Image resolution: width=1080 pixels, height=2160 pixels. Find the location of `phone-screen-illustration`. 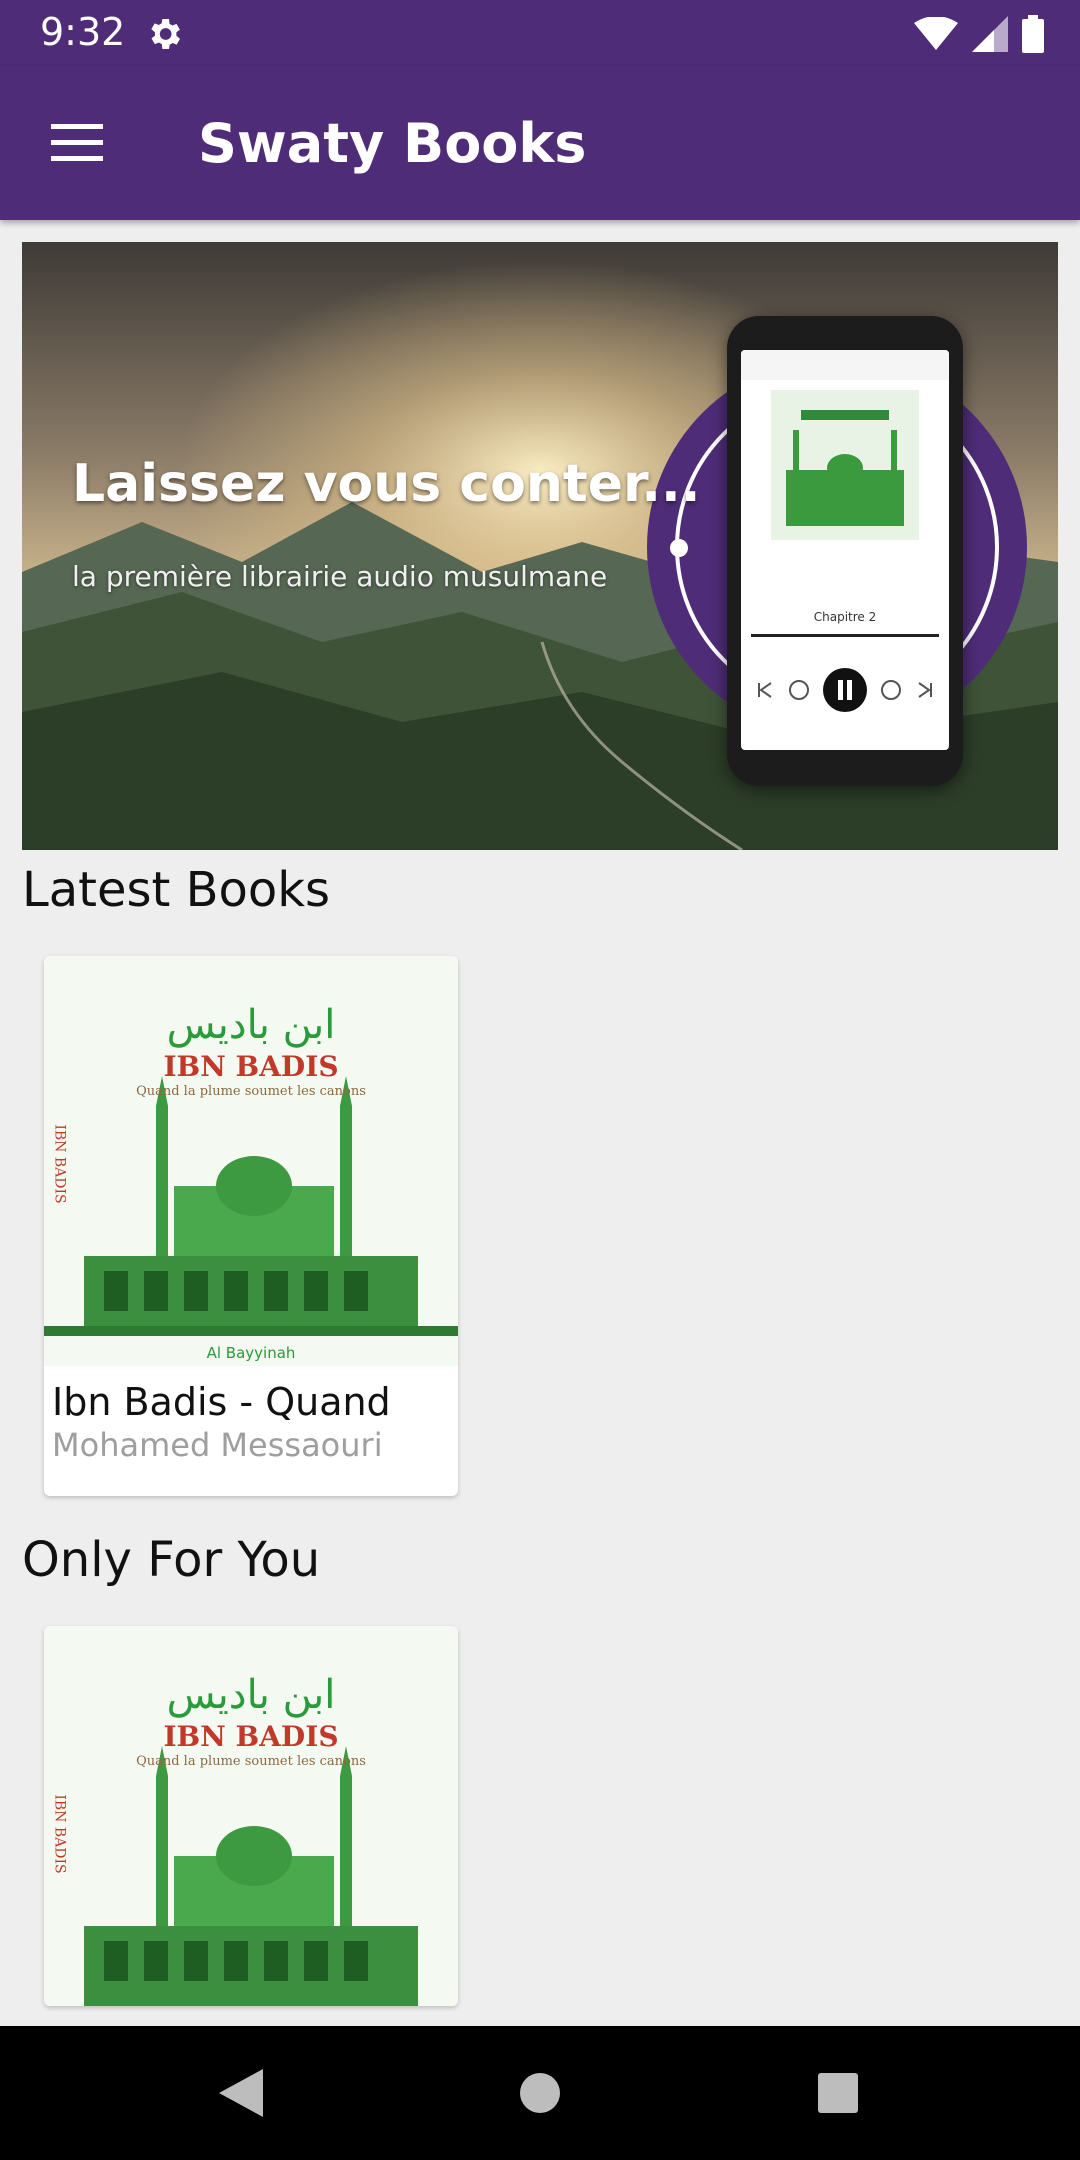

phone-screen-illustration is located at coordinates (845, 531).